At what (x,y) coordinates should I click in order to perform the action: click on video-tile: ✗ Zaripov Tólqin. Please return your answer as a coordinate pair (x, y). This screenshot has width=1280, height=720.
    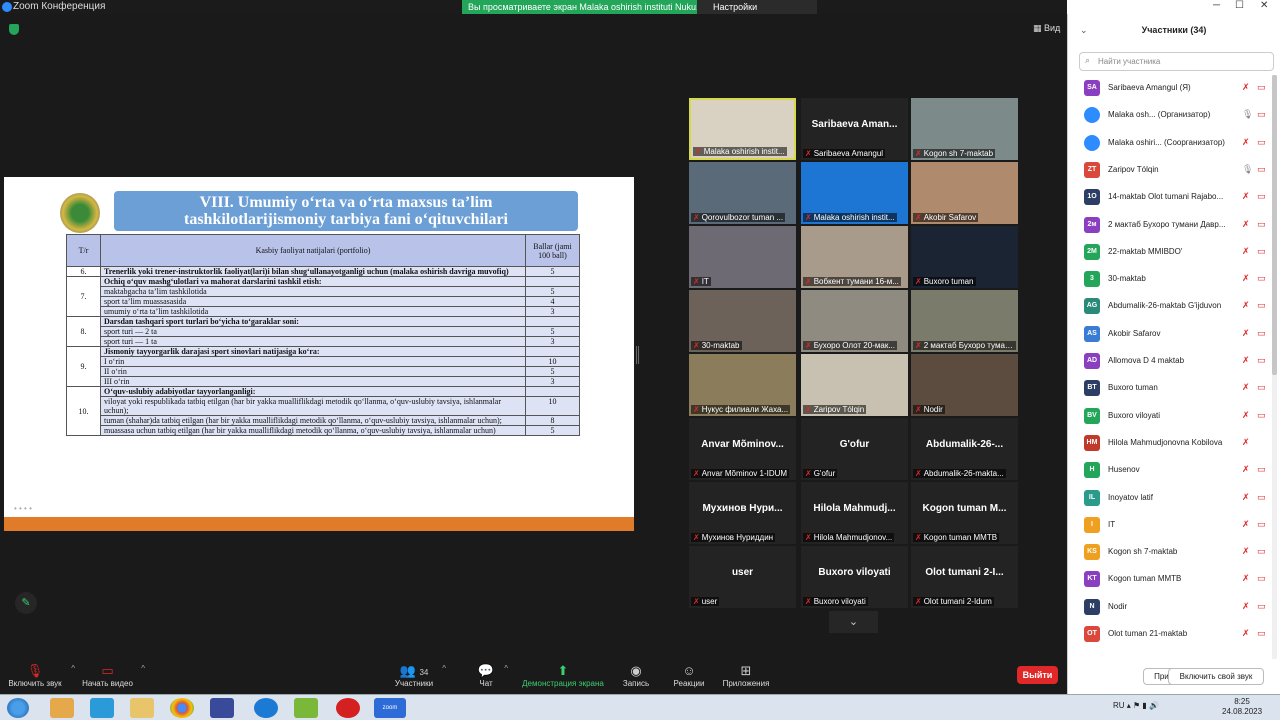
    Looking at the image, I should click on (854, 385).